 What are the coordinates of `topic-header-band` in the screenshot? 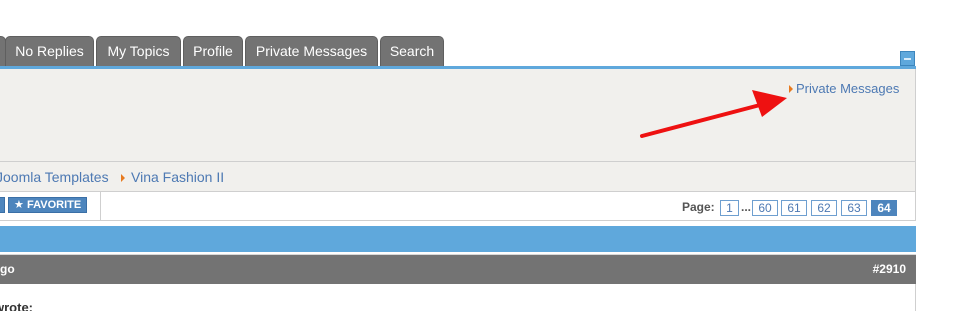 It's located at (458, 239).